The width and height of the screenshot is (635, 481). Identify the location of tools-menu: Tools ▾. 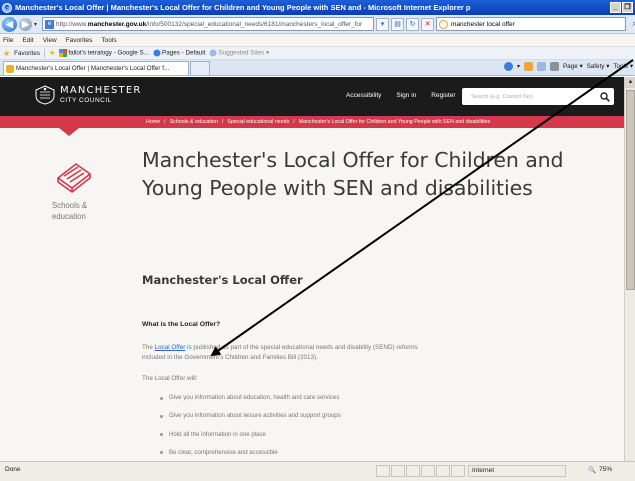
(623, 66).